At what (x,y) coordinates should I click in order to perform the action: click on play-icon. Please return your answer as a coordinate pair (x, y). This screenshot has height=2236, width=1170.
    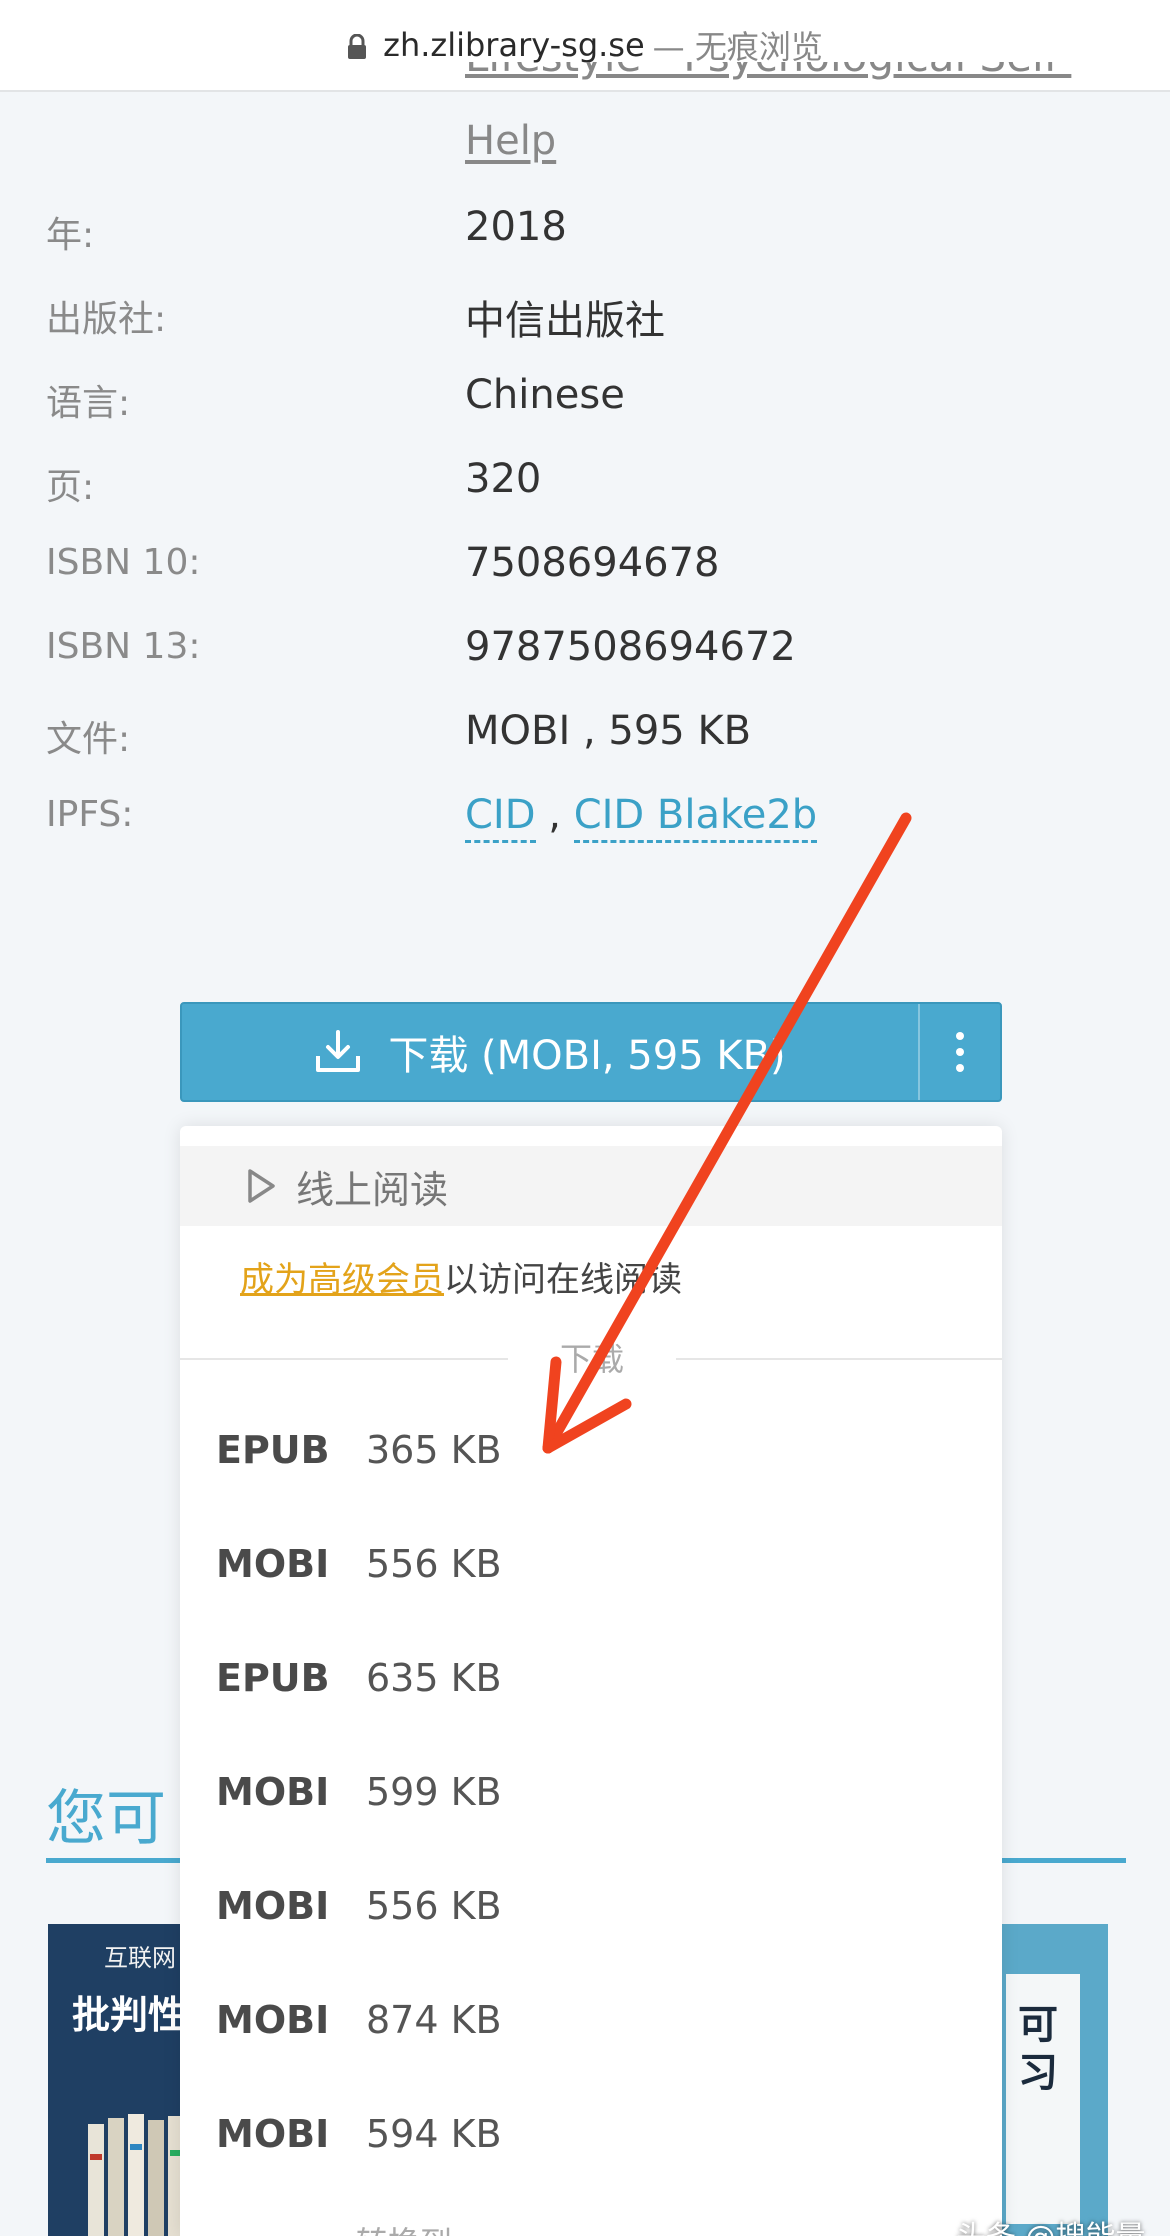
    Looking at the image, I should click on (261, 1186).